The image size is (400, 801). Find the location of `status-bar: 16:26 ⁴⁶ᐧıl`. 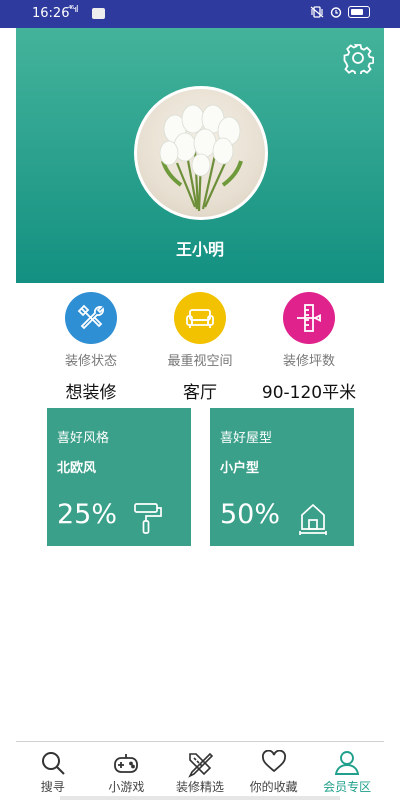

status-bar: 16:26 ⁴⁶ᐧıl is located at coordinates (200, 14).